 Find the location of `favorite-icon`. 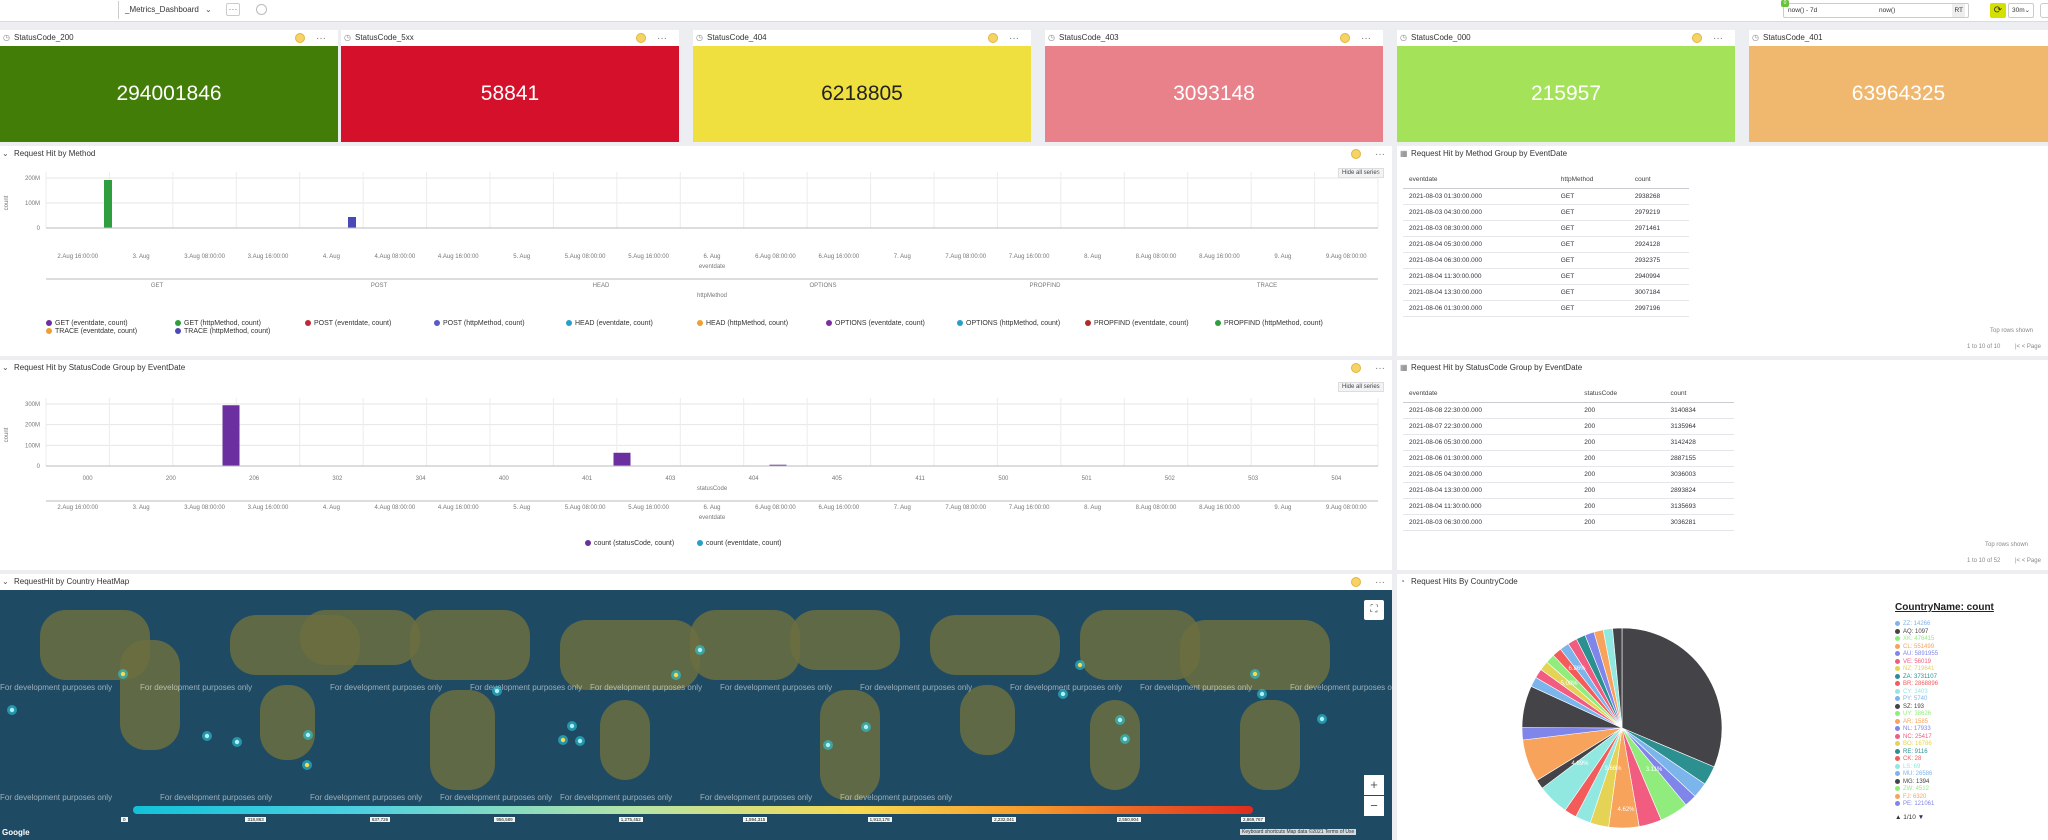

favorite-icon is located at coordinates (261, 9).